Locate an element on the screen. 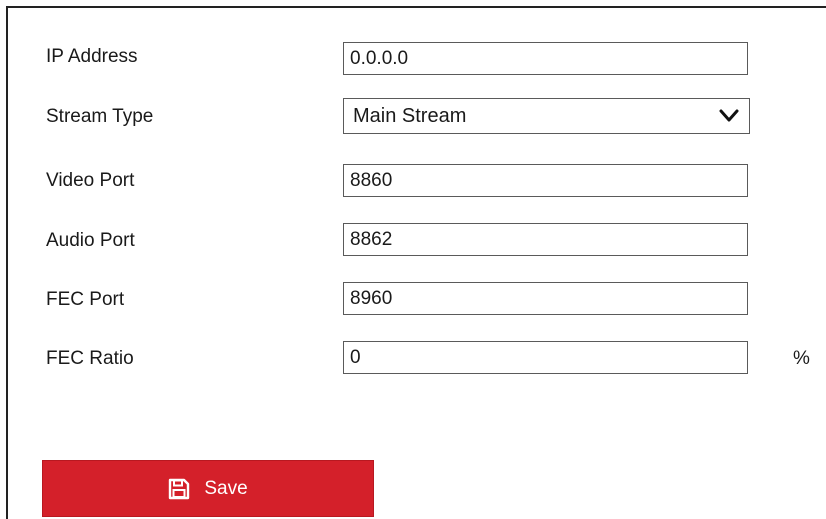  fec-port-label: FEC Port is located at coordinates (85, 299).